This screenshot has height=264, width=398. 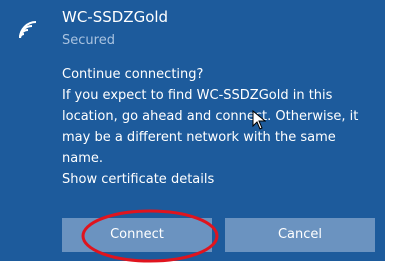 I want to click on button-row: Connect Cancel, so click(x=218, y=235).